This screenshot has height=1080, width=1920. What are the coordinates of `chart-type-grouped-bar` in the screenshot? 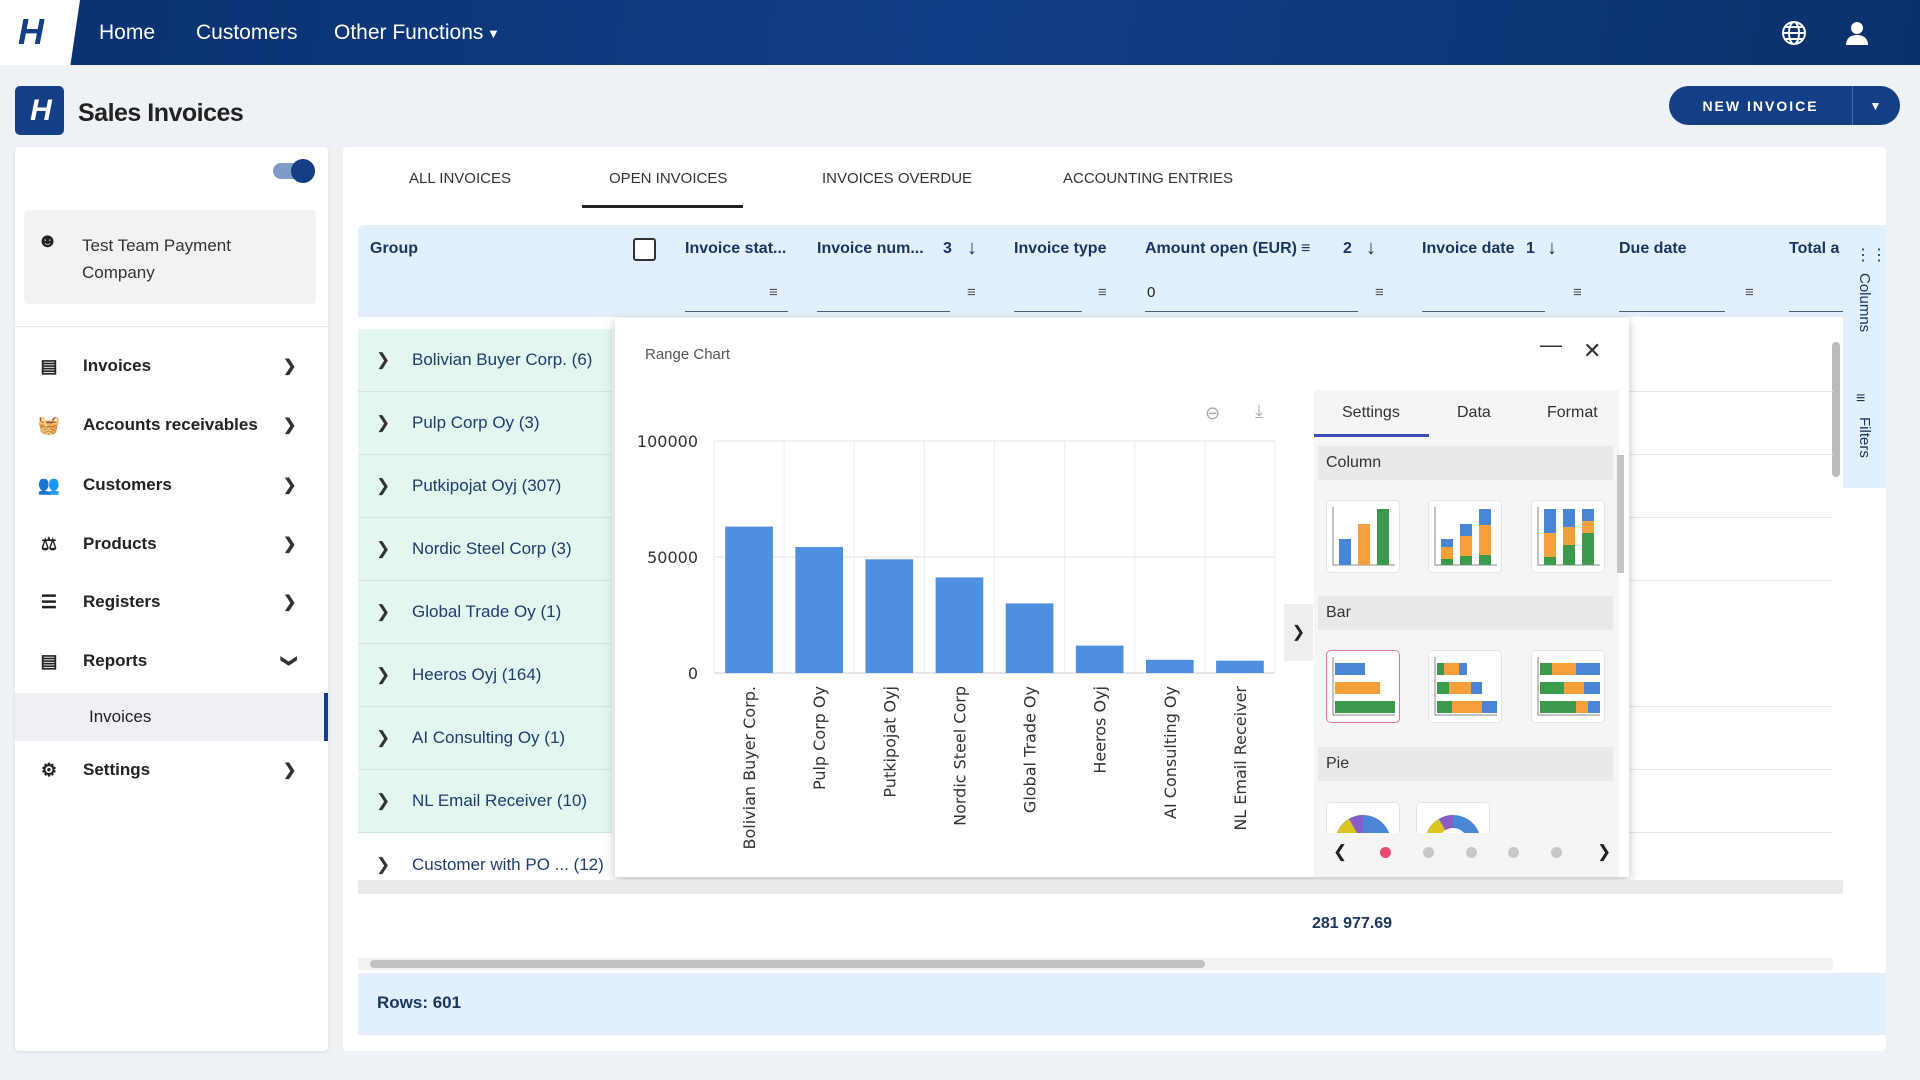 It's located at (1363, 686).